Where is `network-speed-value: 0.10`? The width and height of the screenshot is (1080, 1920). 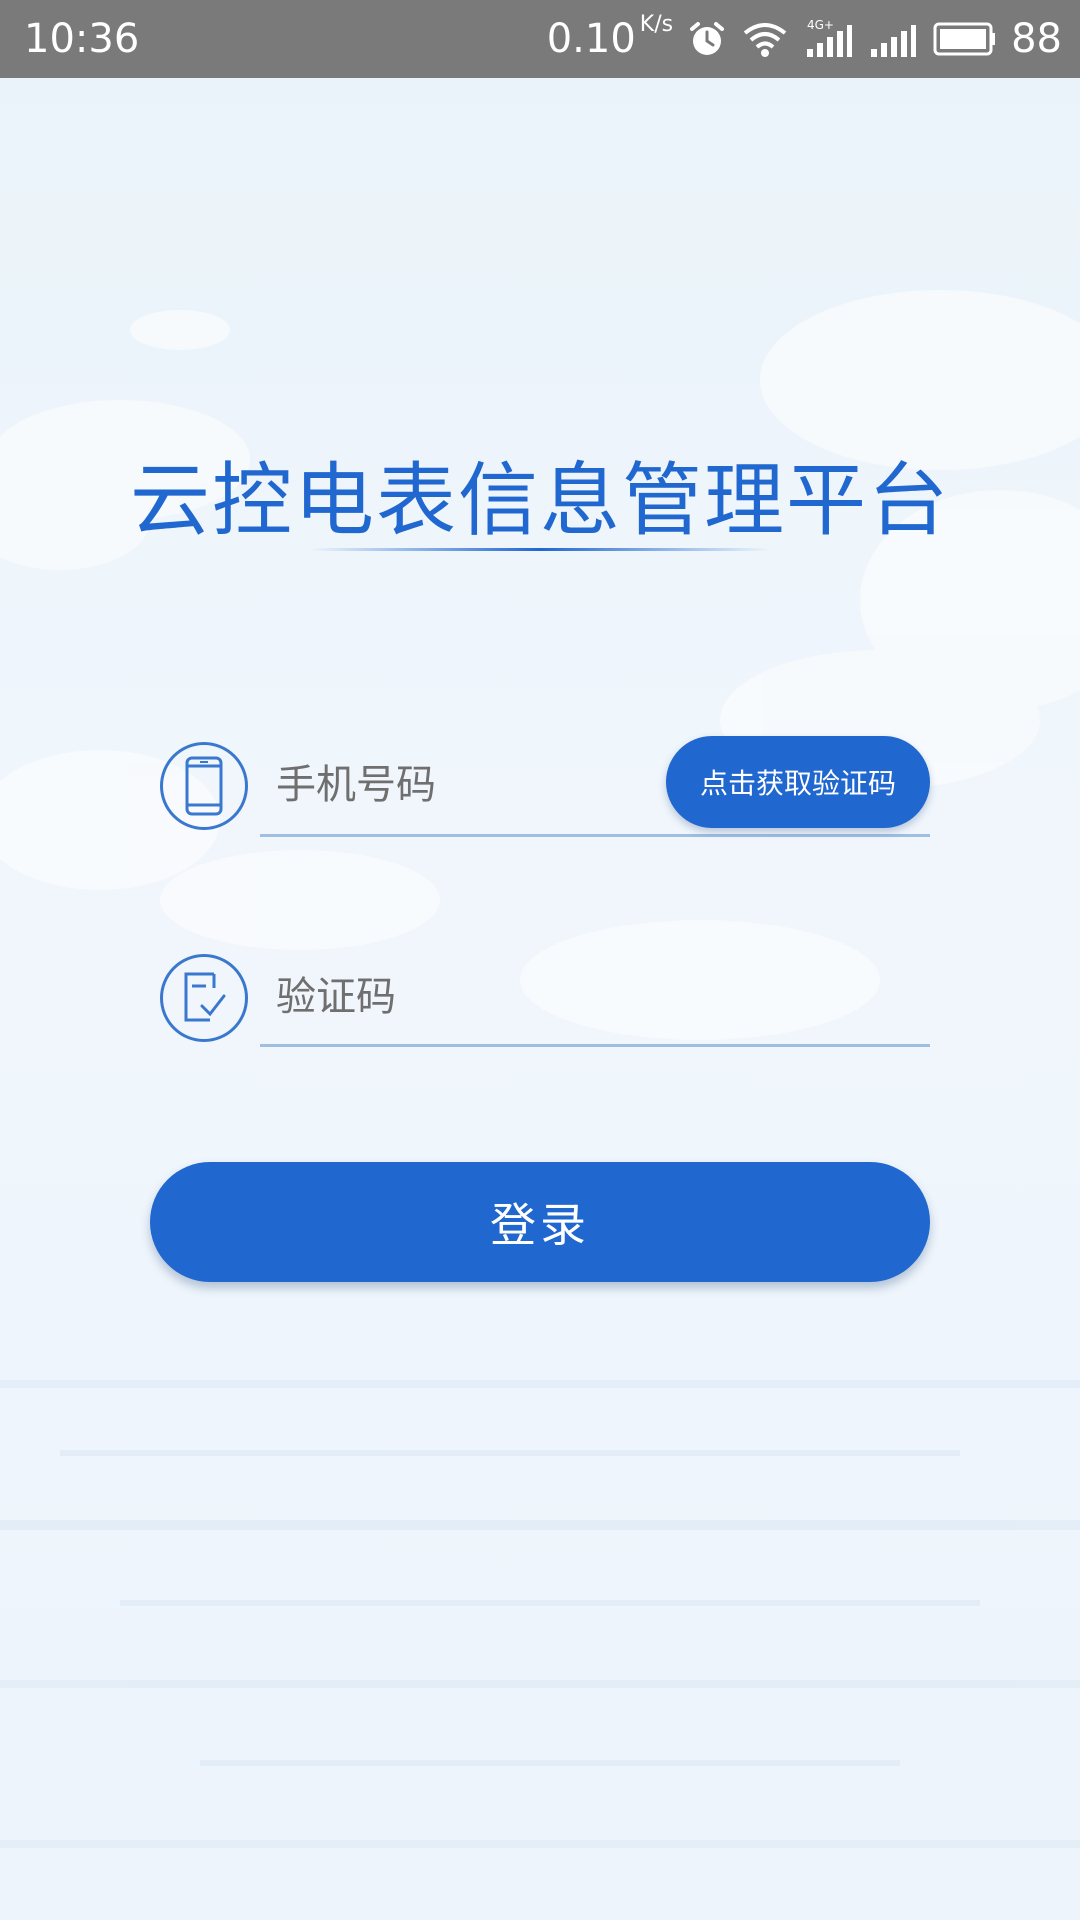 network-speed-value: 0.10 is located at coordinates (591, 39).